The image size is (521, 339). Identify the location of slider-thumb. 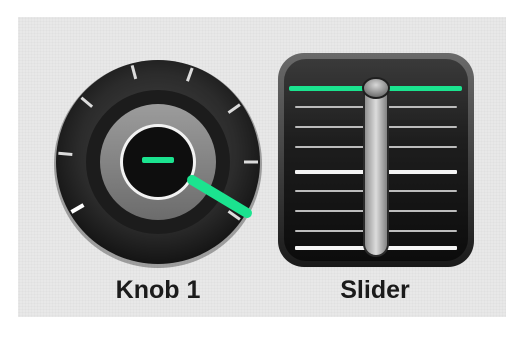
(376, 88).